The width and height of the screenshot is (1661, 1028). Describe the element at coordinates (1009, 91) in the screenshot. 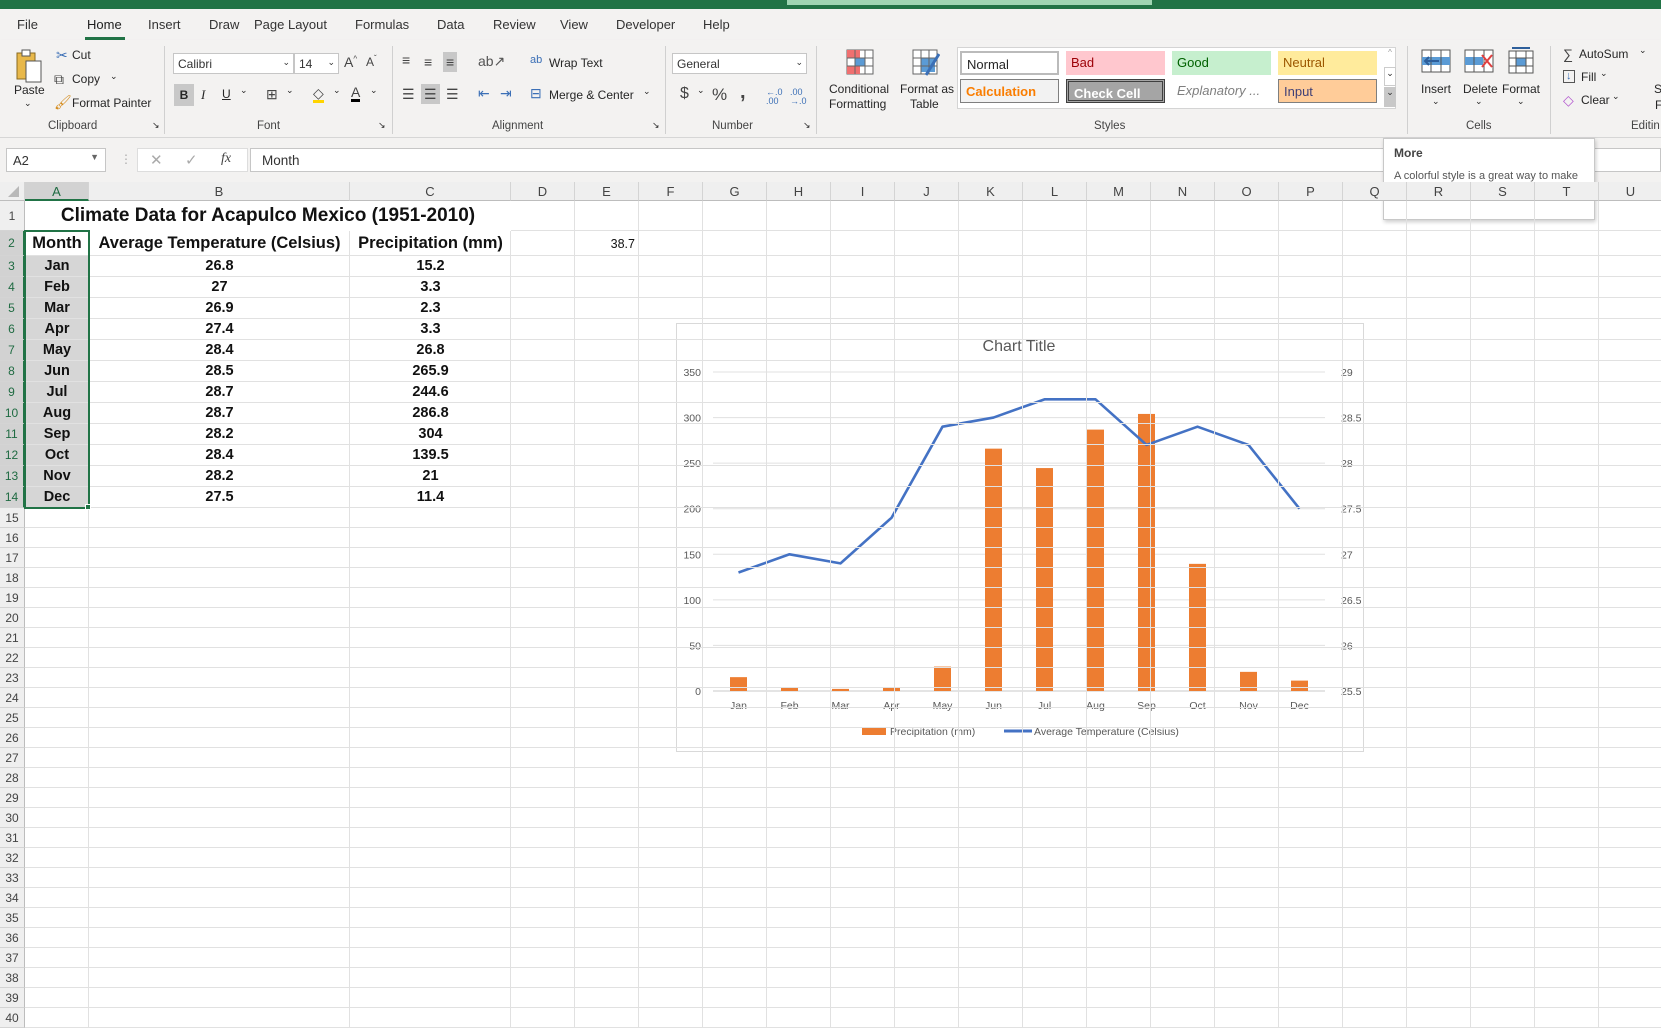

I see `style-calculation: Calculation` at that location.